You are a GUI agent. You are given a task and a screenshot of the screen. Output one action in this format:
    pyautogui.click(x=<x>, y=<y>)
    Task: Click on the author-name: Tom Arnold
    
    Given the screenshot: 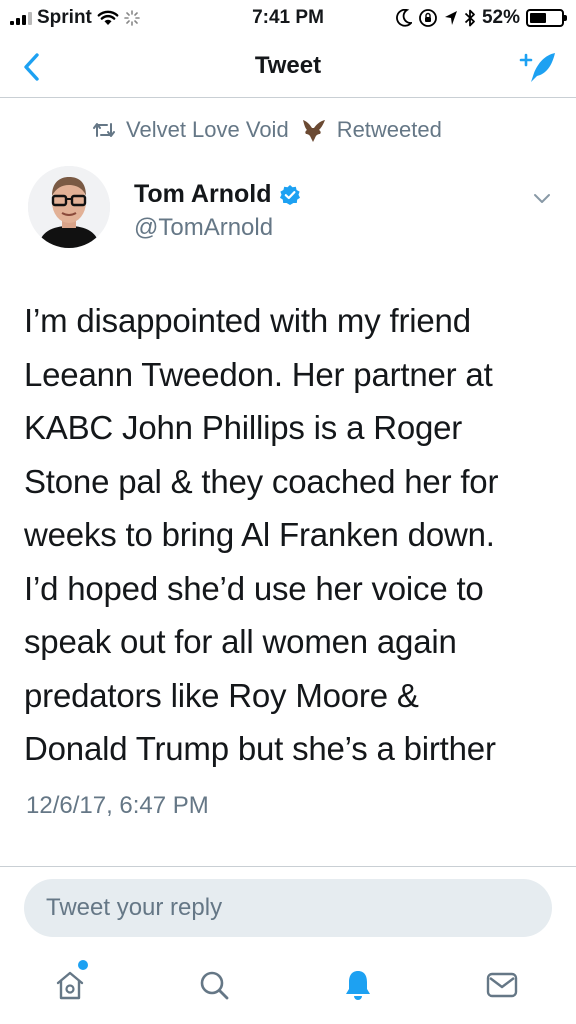 What is the action you would take?
    pyautogui.click(x=217, y=194)
    